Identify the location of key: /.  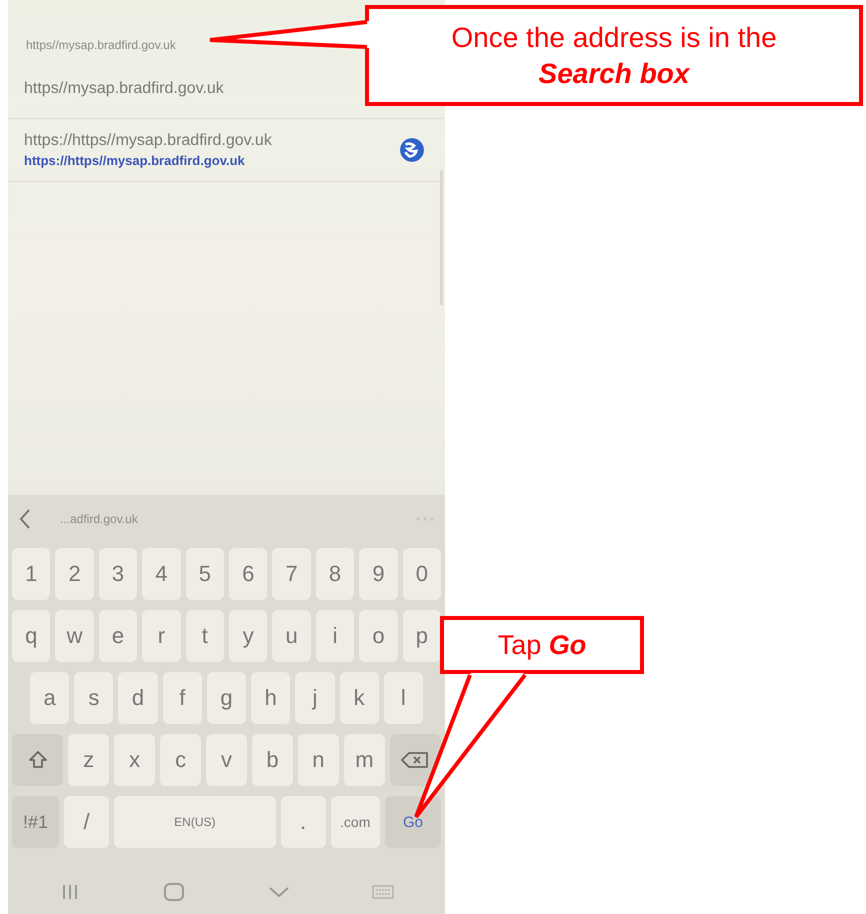
(87, 822).